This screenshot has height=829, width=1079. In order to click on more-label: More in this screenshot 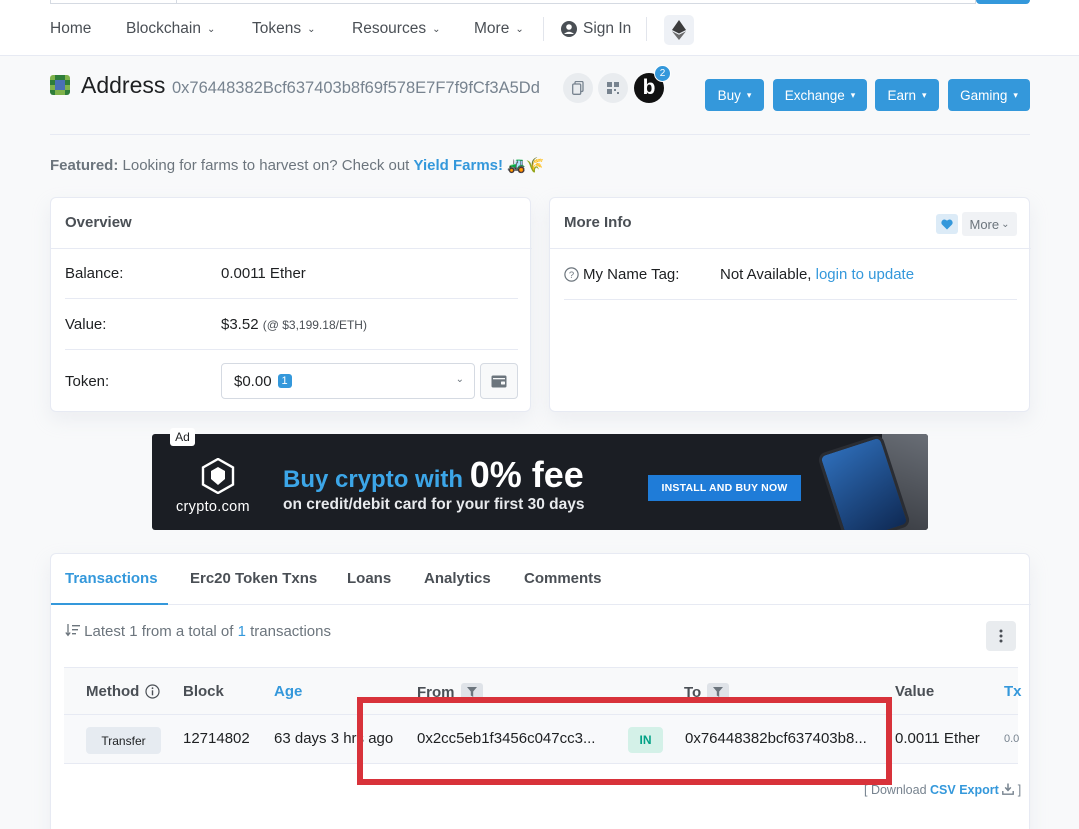, I will do `click(984, 224)`.